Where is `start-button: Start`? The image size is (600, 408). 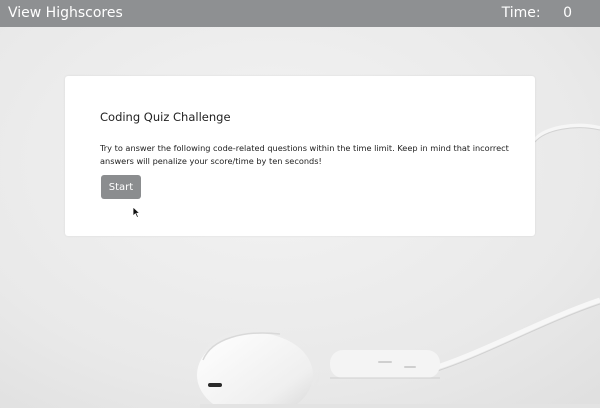 start-button: Start is located at coordinates (121, 187).